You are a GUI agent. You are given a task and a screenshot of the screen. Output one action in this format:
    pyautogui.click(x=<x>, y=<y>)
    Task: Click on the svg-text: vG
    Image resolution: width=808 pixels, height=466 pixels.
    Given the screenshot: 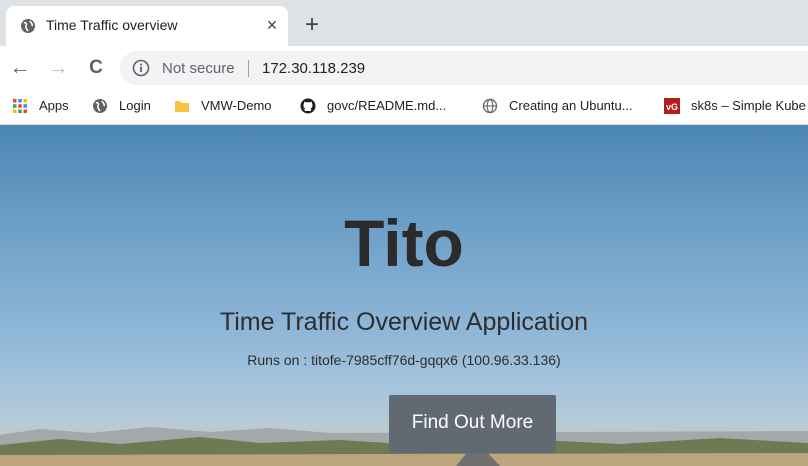 What is the action you would take?
    pyautogui.click(x=672, y=107)
    